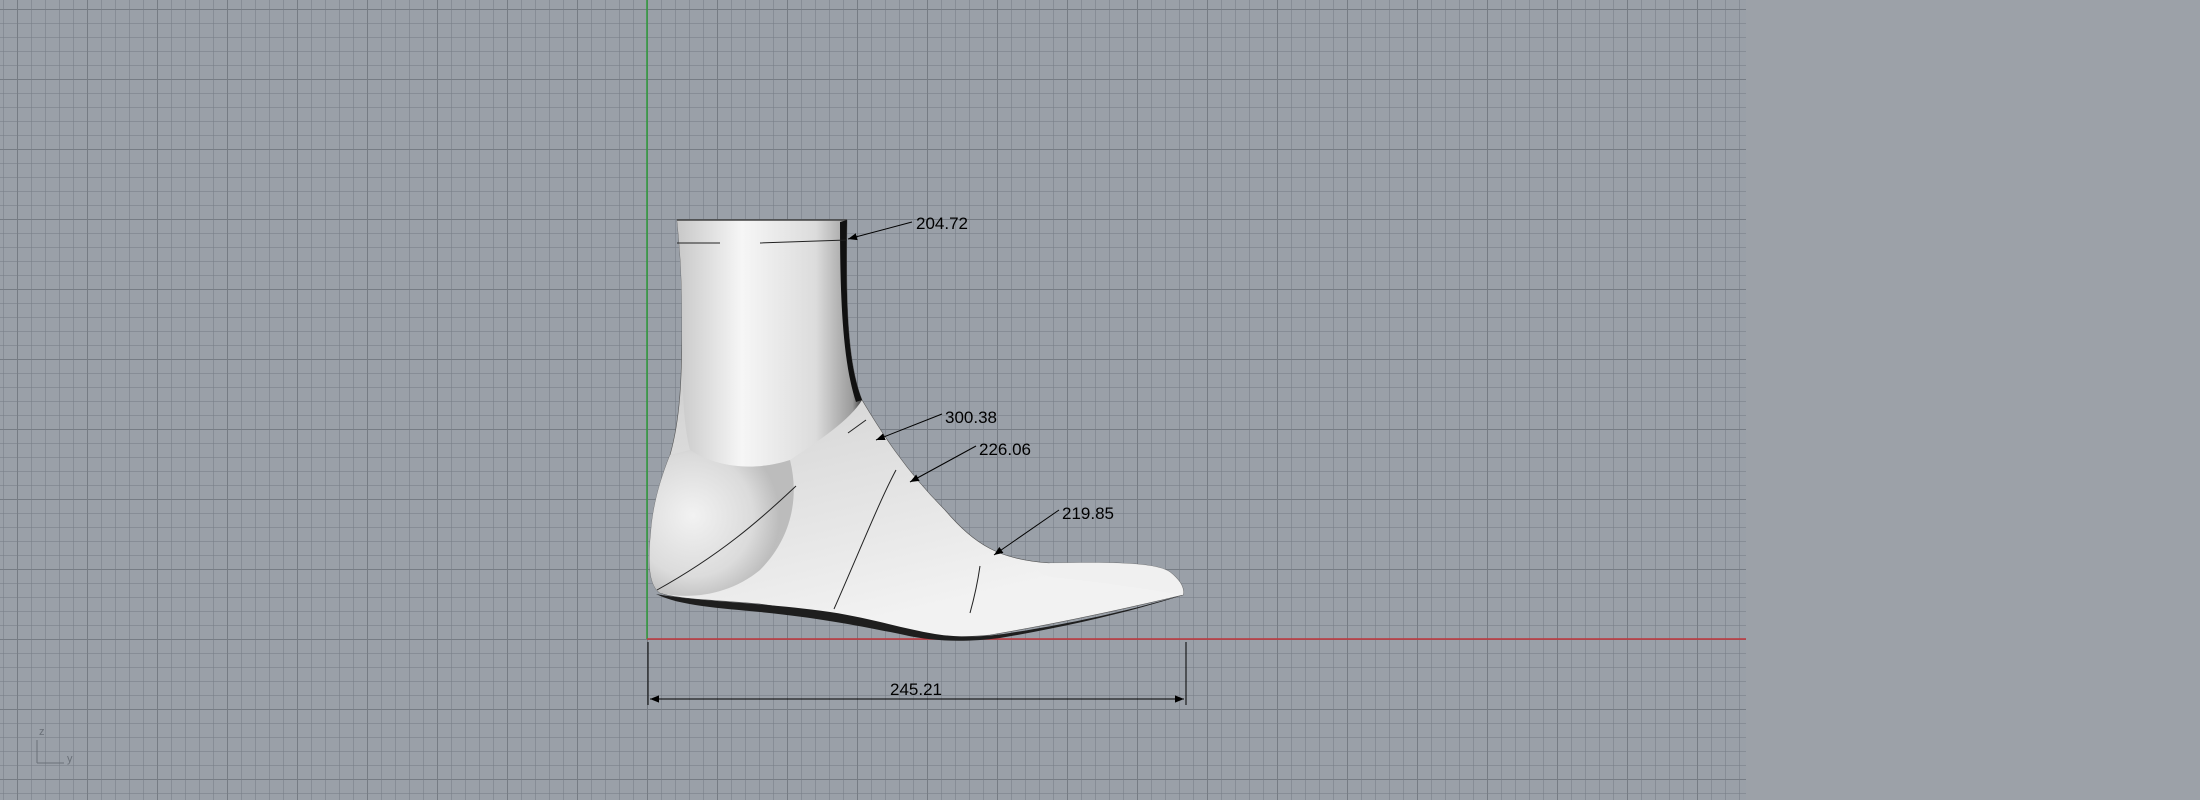 This screenshot has height=800, width=2200. Describe the element at coordinates (942, 223) in the screenshot. I see `dimension-value: 204.72` at that location.